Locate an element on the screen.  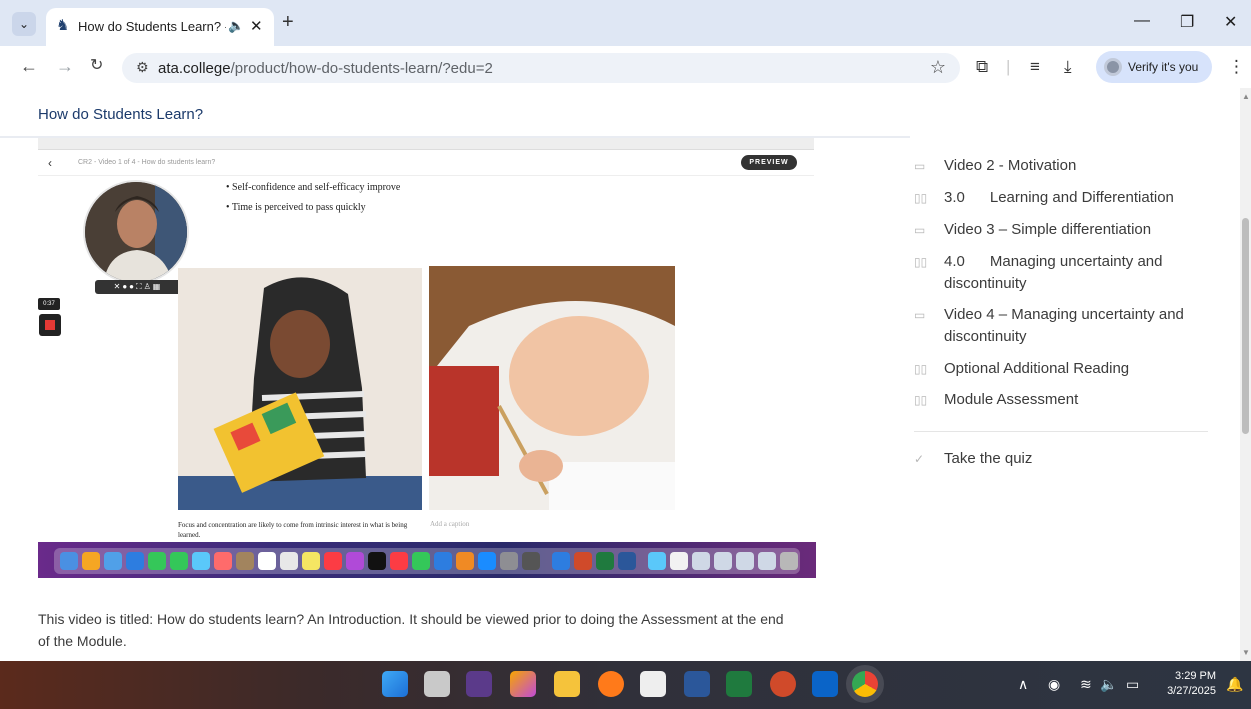
webcam-controls: ✕●●⛶♙▦ is located at coordinates (138, 287).